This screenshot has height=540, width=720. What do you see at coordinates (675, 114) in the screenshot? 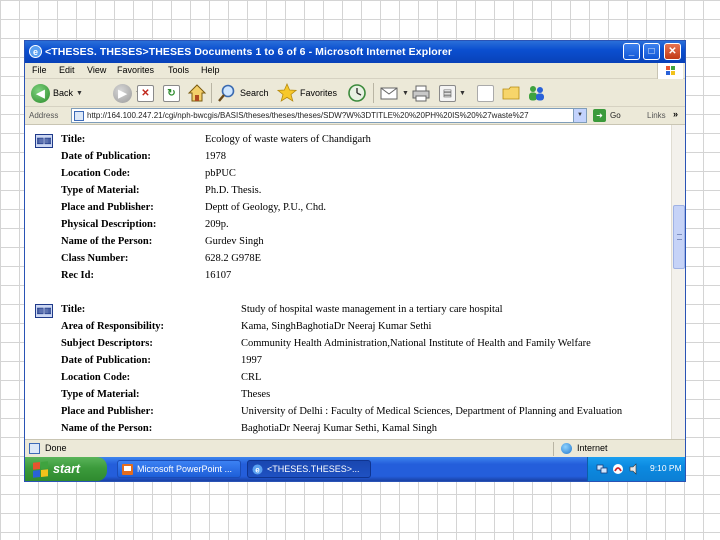
I see `links-more-icon: »` at bounding box center [675, 114].